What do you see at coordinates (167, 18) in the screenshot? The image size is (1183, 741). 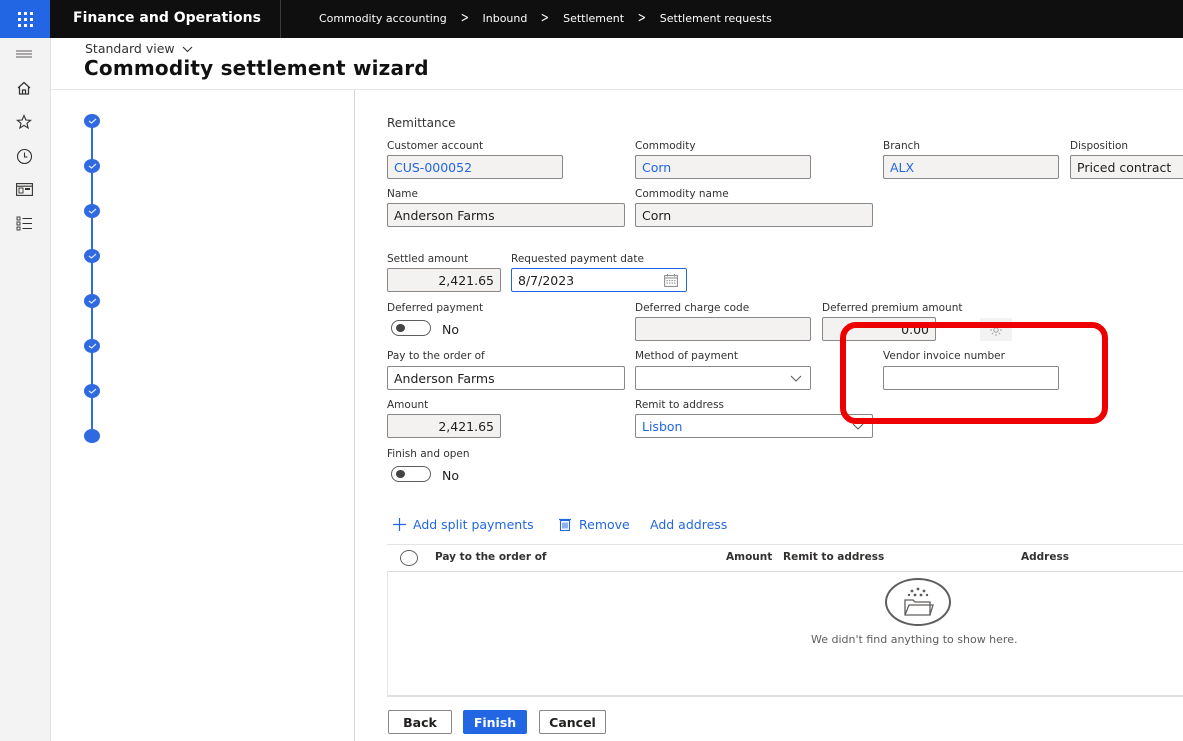 I see `app-title: Finance and Operations` at bounding box center [167, 18].